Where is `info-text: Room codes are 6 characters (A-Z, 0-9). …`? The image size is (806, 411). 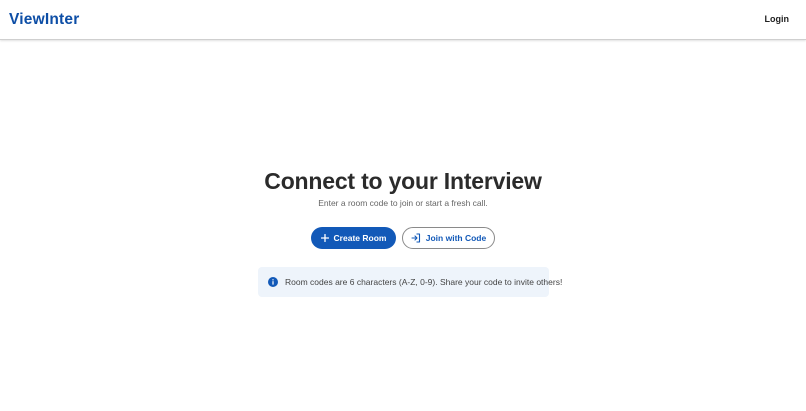 info-text: Room codes are 6 characters (A-Z, 0-9). … is located at coordinates (424, 282).